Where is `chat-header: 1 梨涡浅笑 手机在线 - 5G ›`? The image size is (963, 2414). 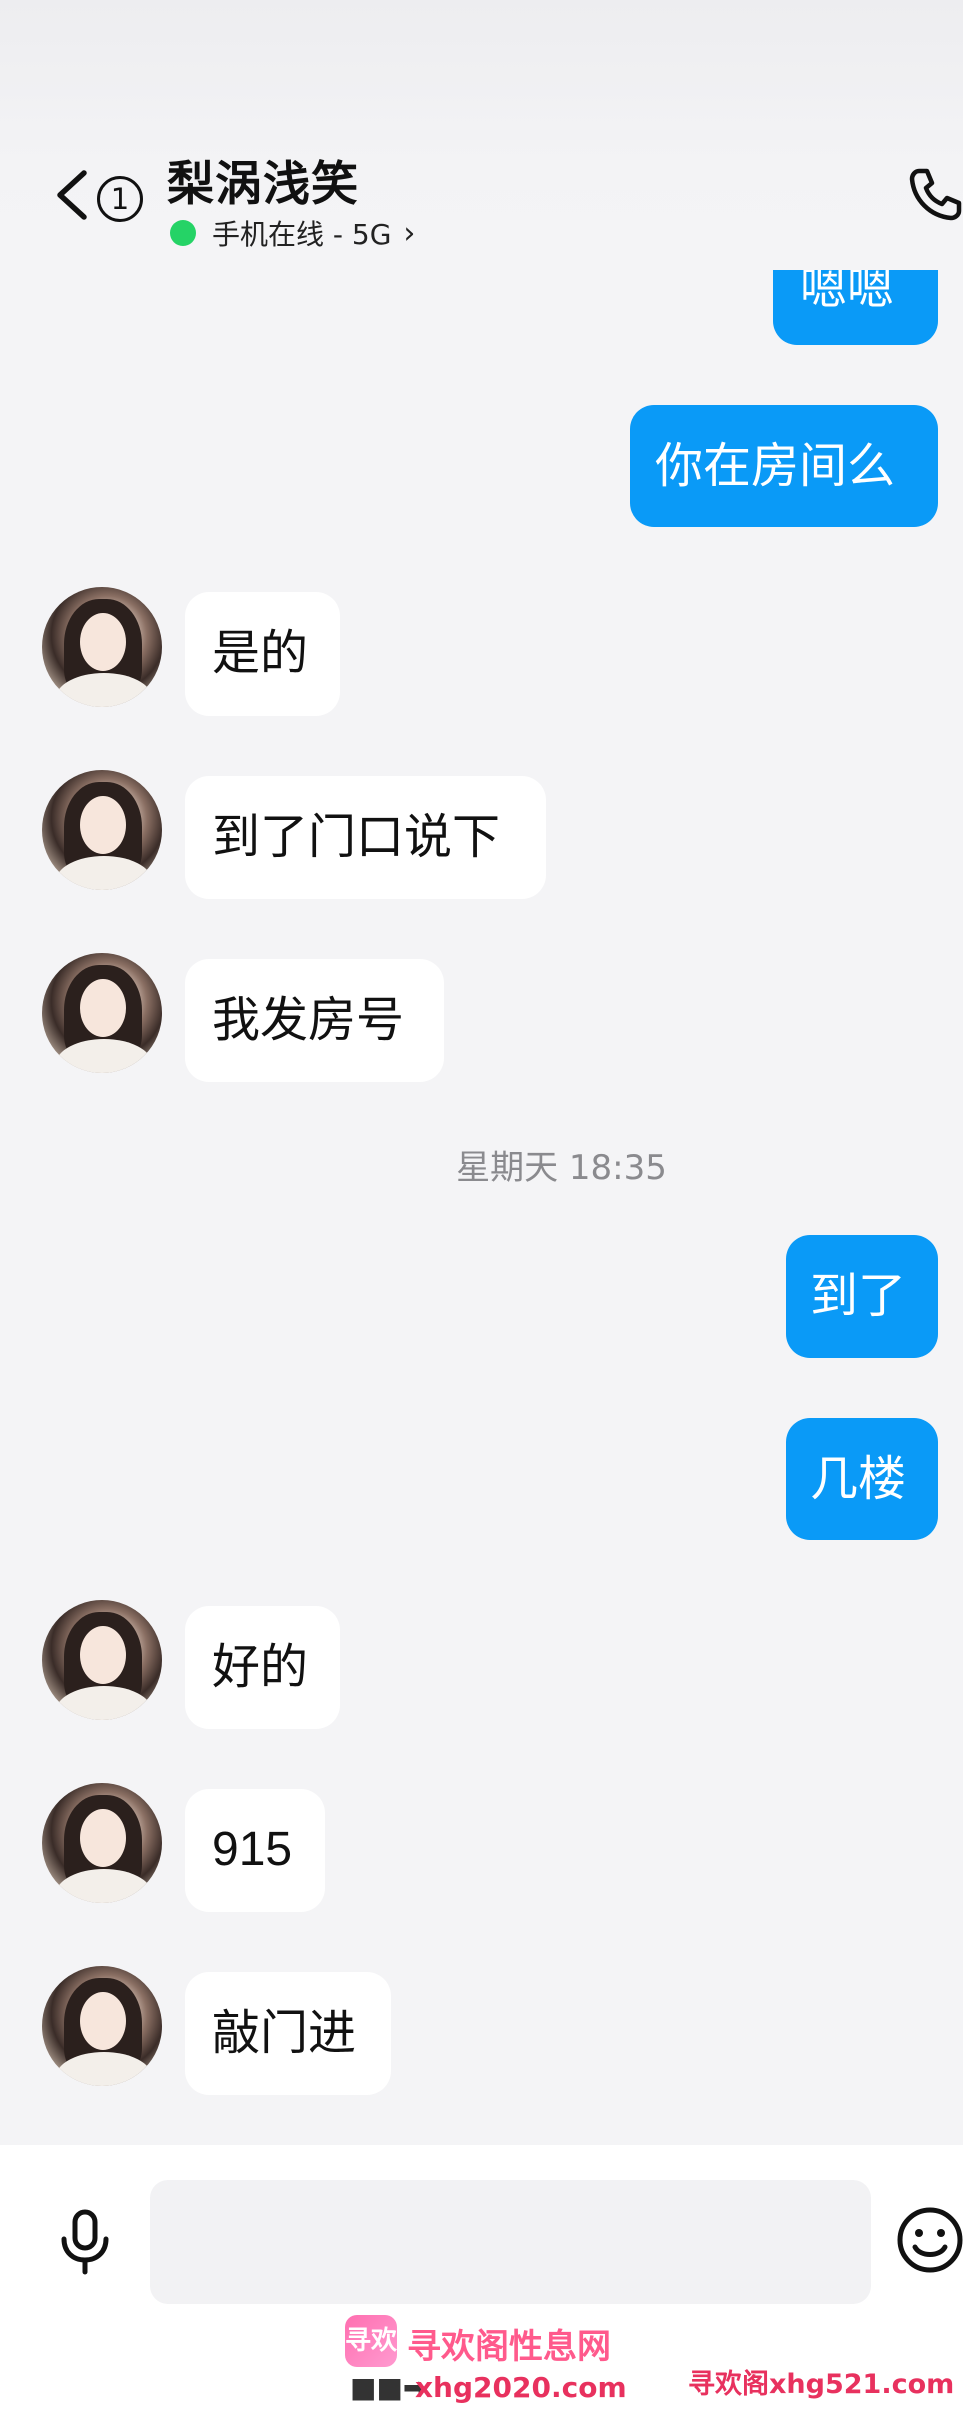
chat-header: 1 梨涡浅笑 手机在线 - 5G › is located at coordinates (481, 135).